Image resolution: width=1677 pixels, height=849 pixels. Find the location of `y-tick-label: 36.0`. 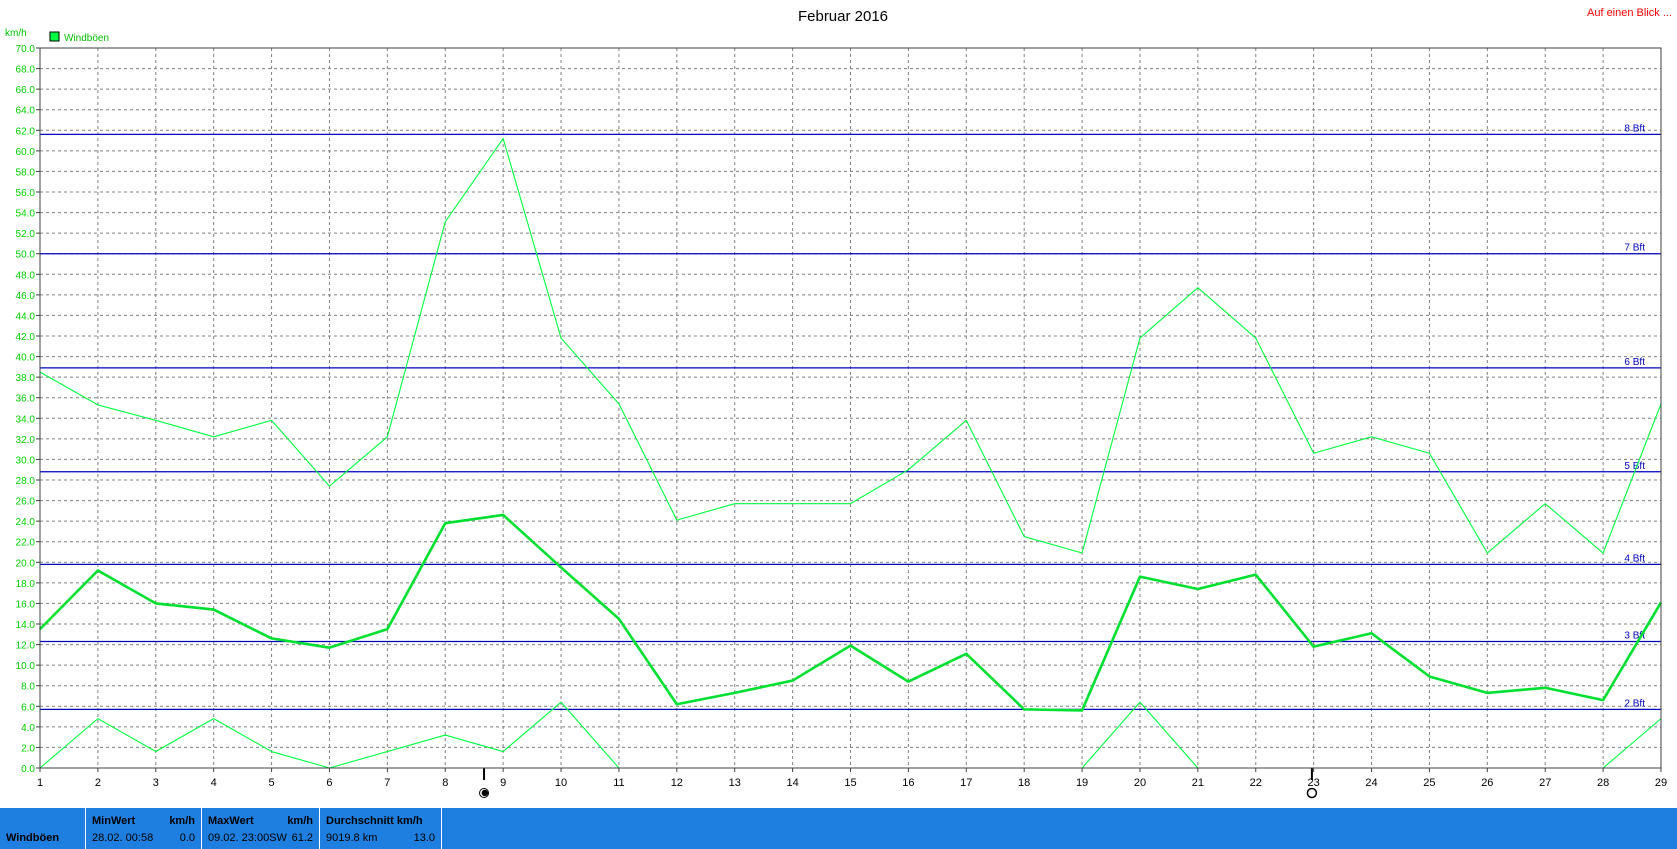

y-tick-label: 36.0 is located at coordinates (26, 399).